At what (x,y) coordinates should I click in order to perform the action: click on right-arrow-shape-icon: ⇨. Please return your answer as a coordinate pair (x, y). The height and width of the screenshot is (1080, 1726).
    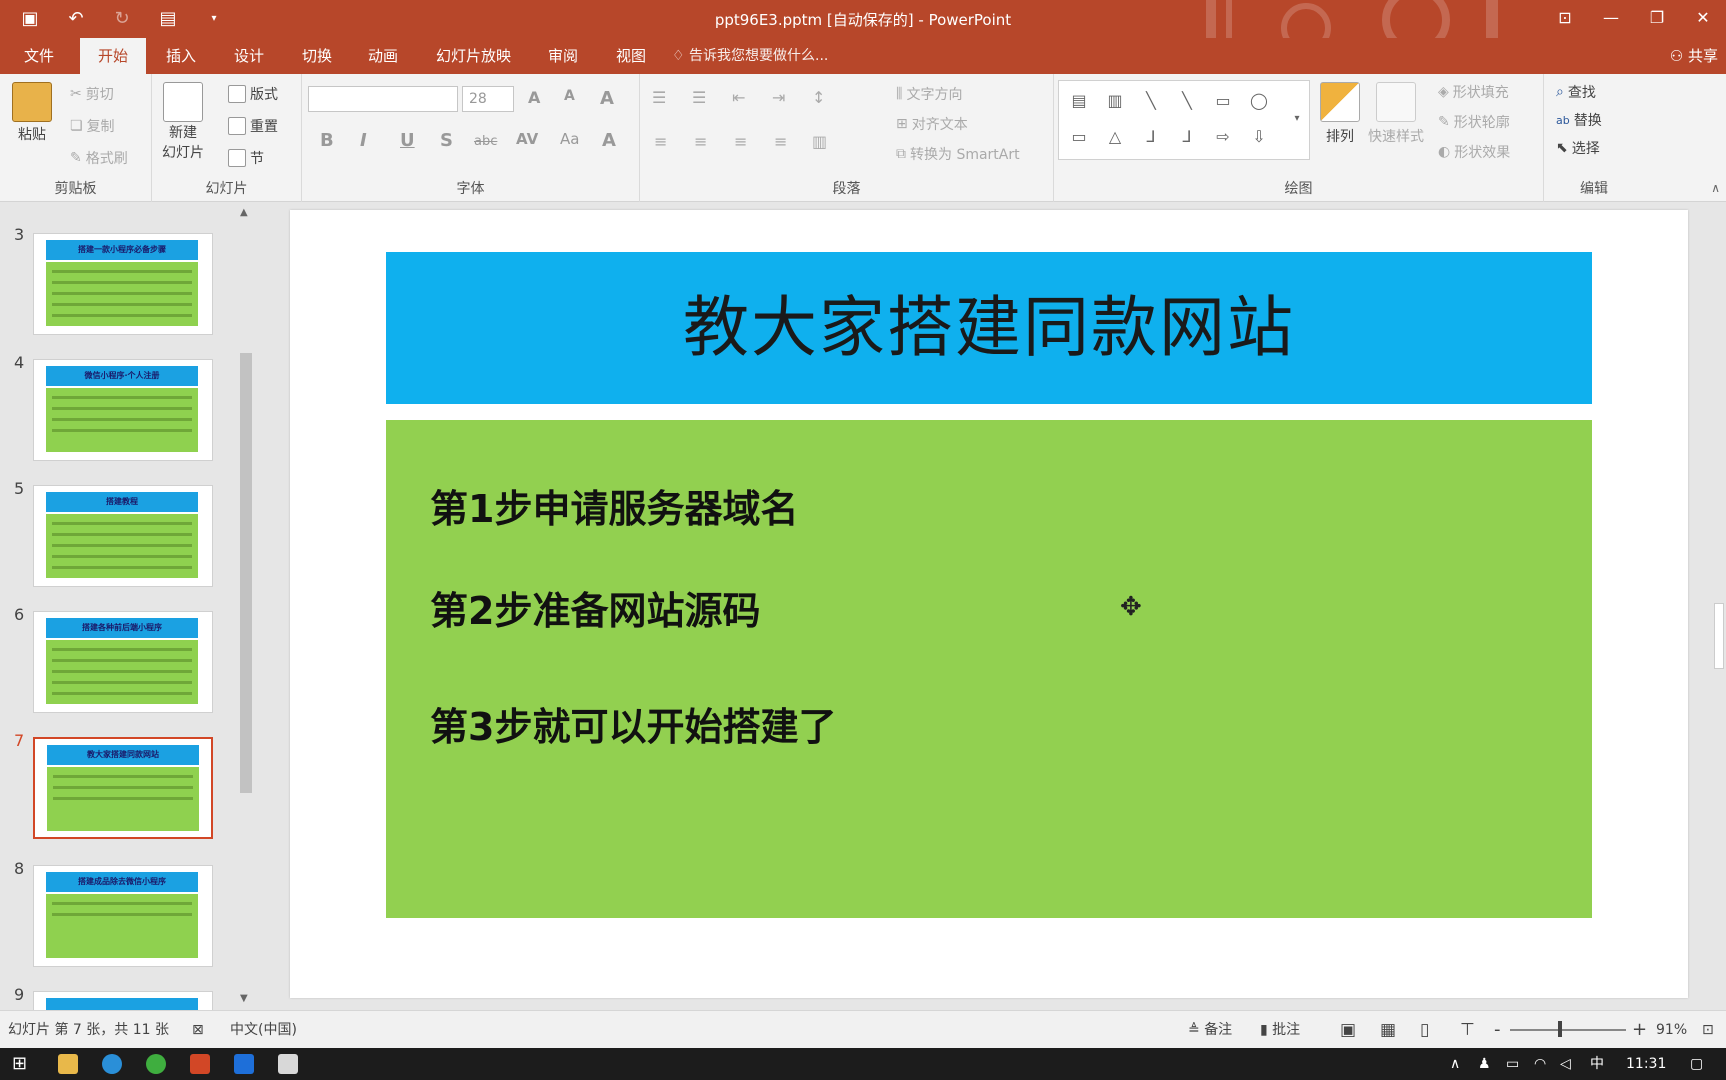
    Looking at the image, I should click on (1223, 137).